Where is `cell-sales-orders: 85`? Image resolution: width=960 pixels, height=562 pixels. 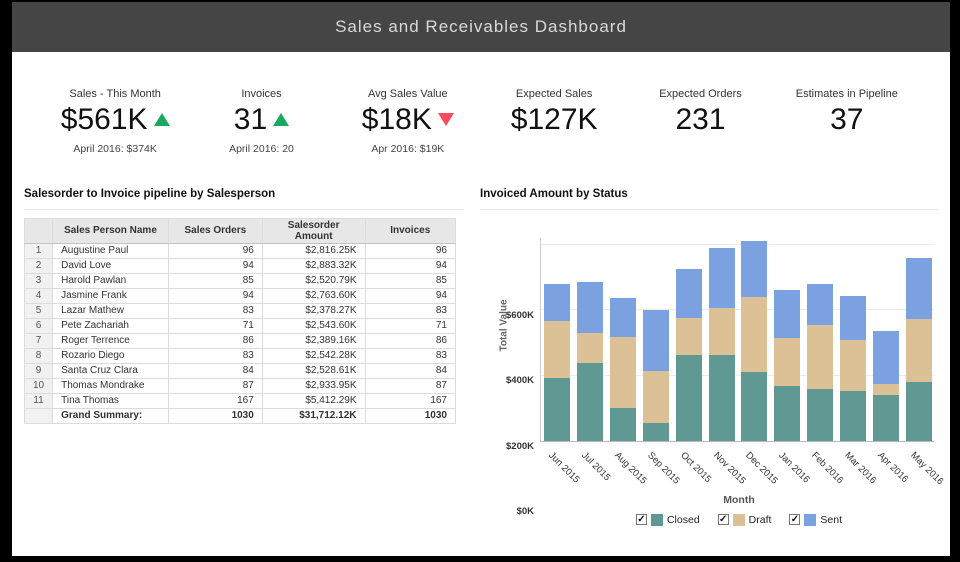 cell-sales-orders: 85 is located at coordinates (215, 280).